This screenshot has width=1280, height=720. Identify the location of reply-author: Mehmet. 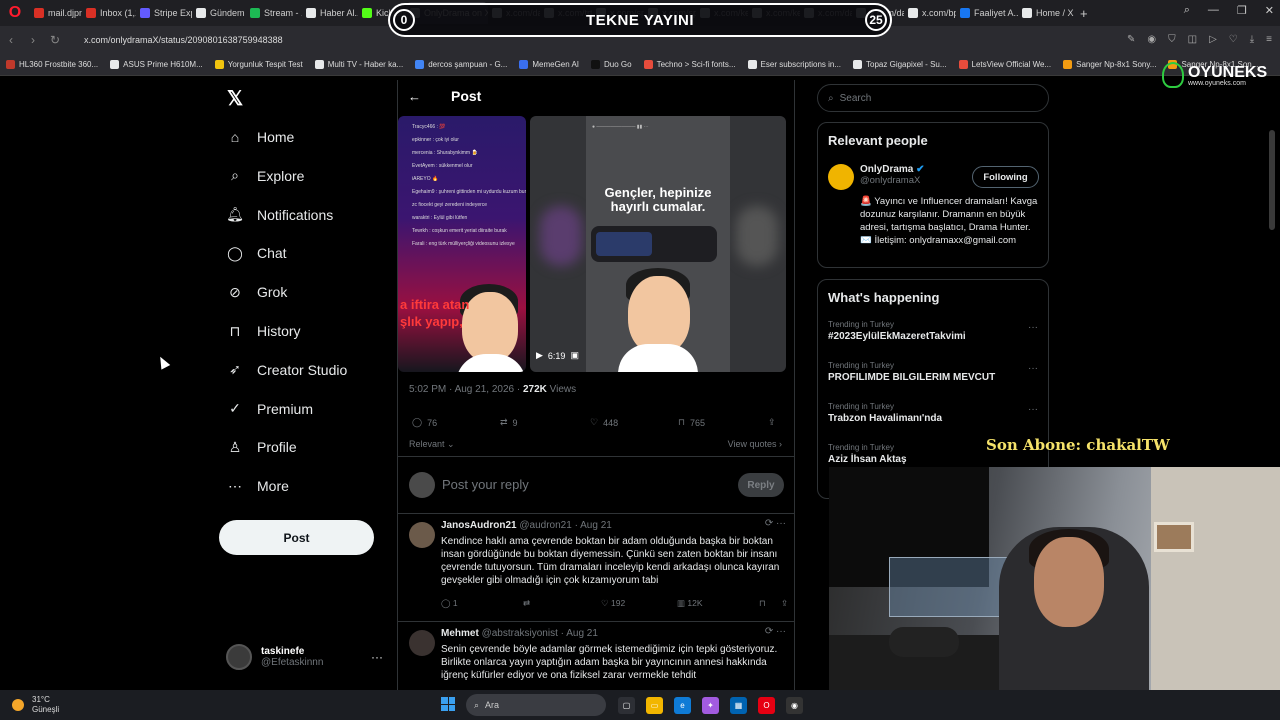
(460, 633).